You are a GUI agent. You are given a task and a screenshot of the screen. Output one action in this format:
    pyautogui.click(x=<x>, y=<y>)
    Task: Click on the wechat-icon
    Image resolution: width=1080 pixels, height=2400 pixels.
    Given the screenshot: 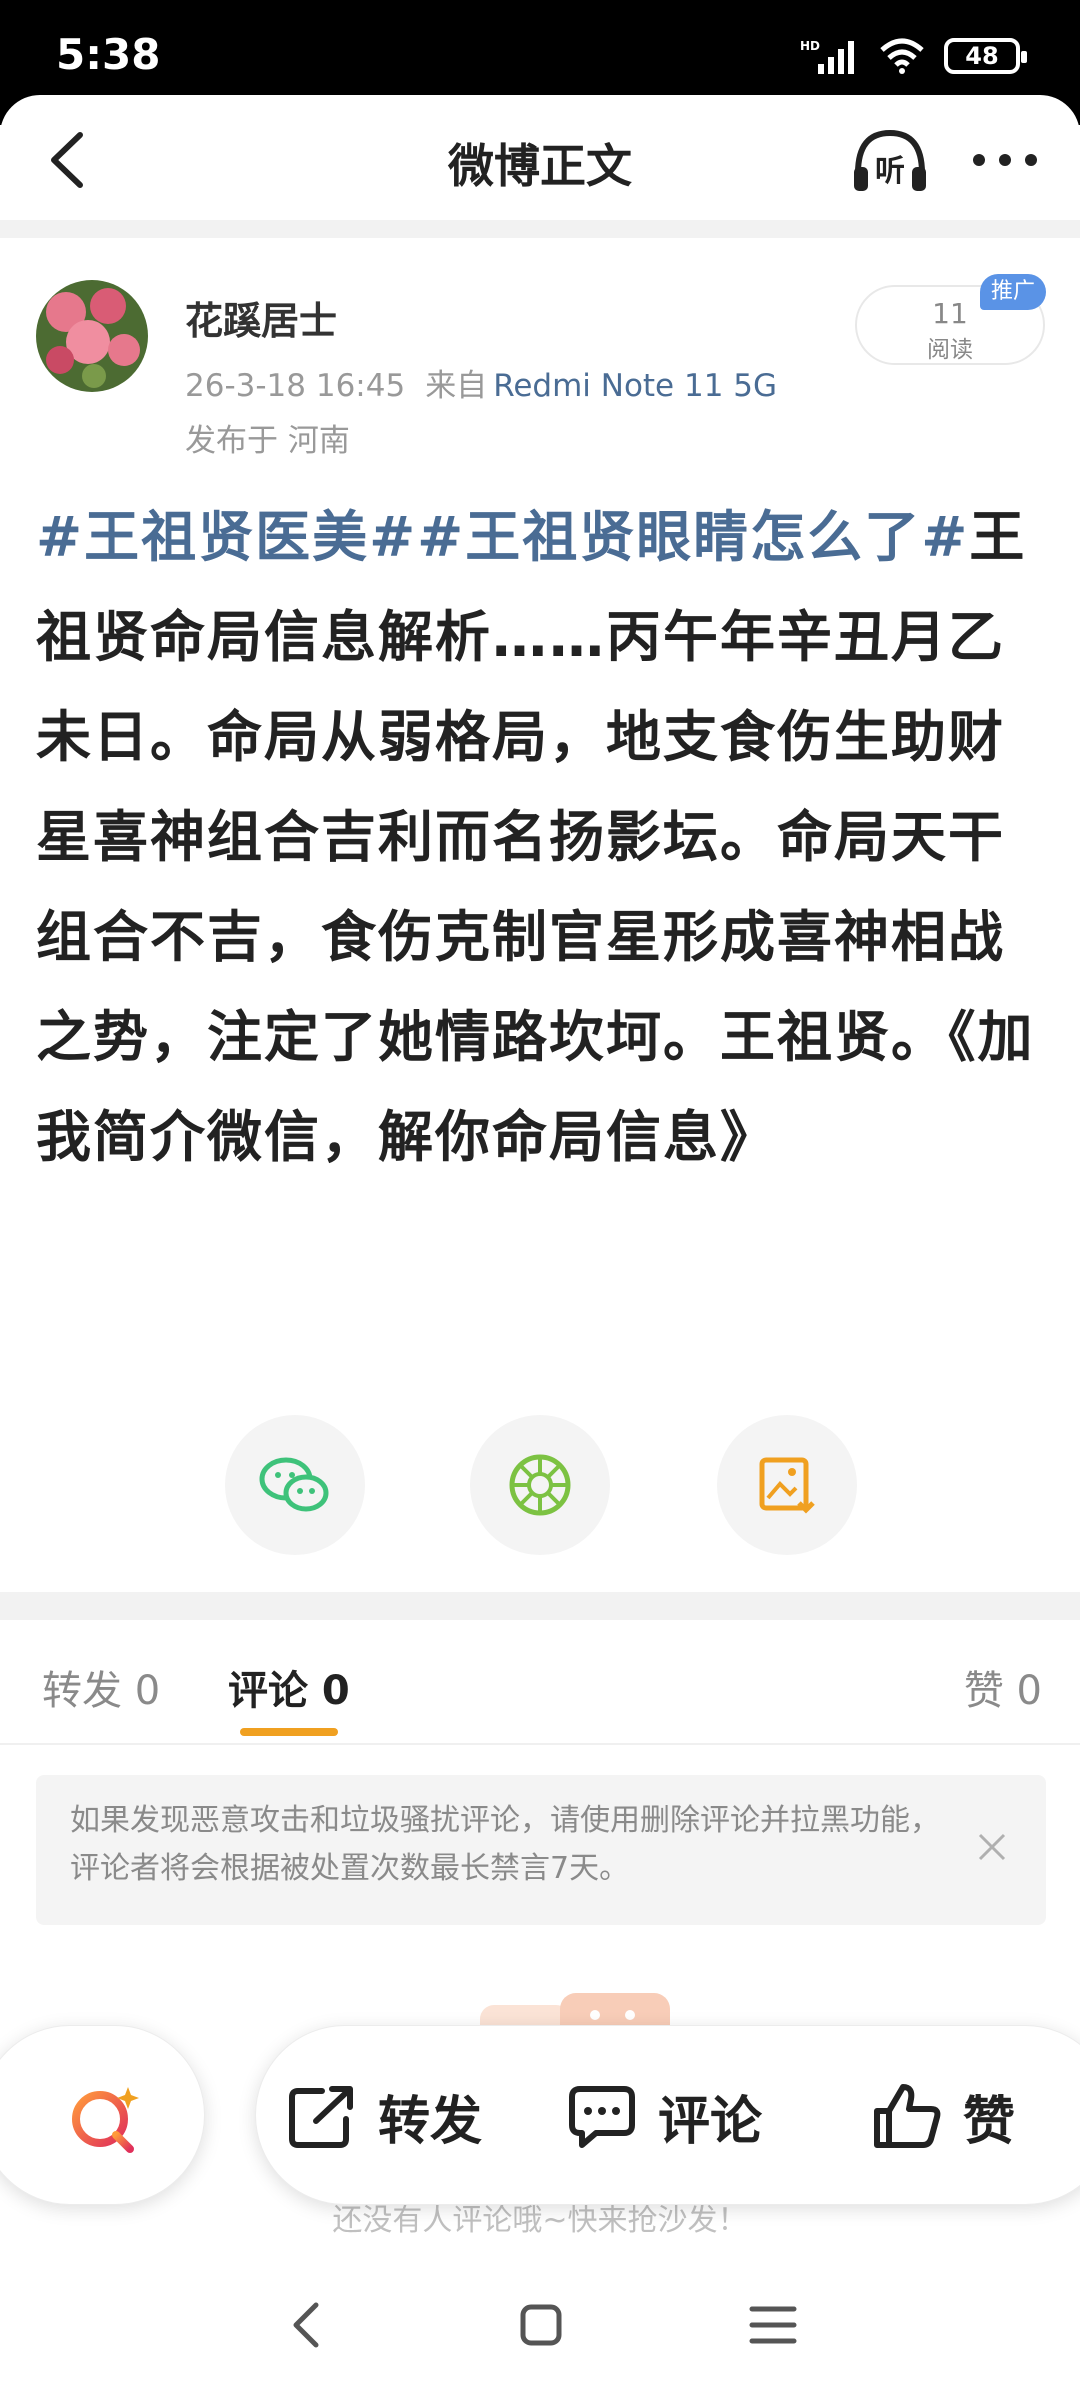 What is the action you would take?
    pyautogui.click(x=294, y=1484)
    